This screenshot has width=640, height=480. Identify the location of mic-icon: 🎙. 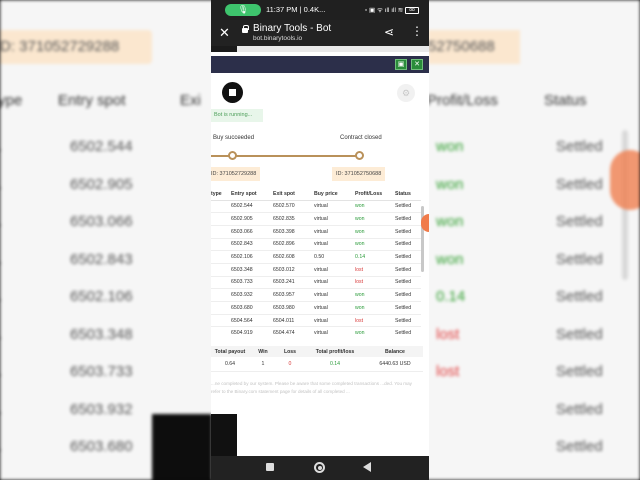
(243, 10).